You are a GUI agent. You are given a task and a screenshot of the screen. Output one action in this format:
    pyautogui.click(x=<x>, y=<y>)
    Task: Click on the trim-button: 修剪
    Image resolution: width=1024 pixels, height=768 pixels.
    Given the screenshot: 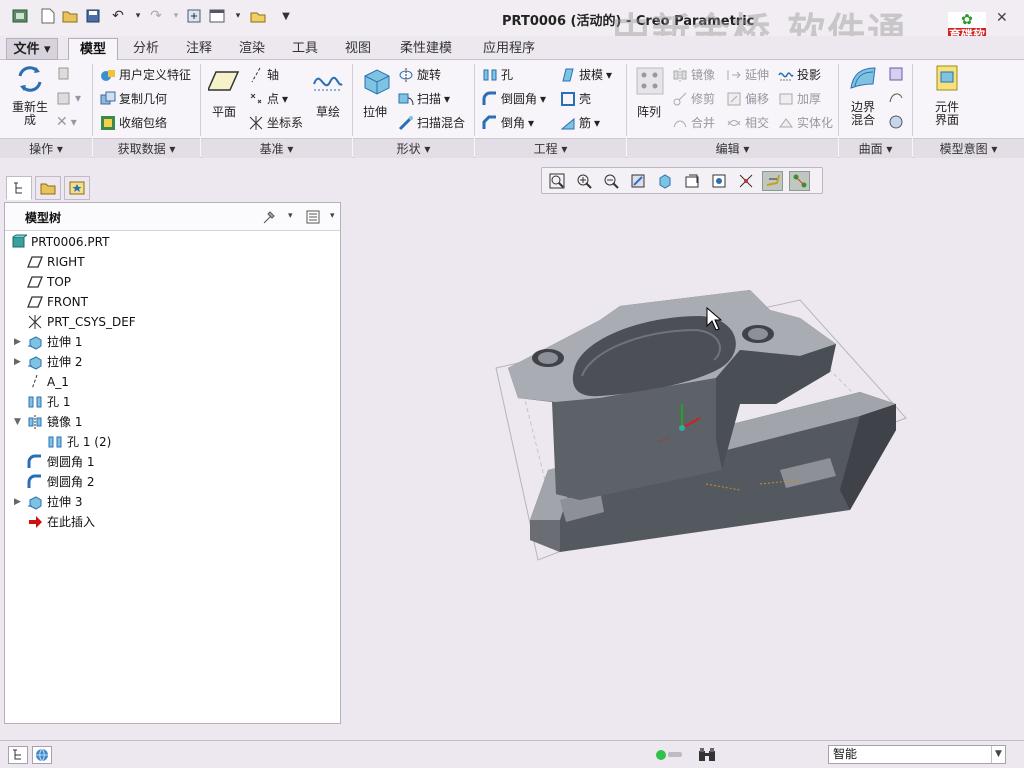 What is the action you would take?
    pyautogui.click(x=693, y=98)
    